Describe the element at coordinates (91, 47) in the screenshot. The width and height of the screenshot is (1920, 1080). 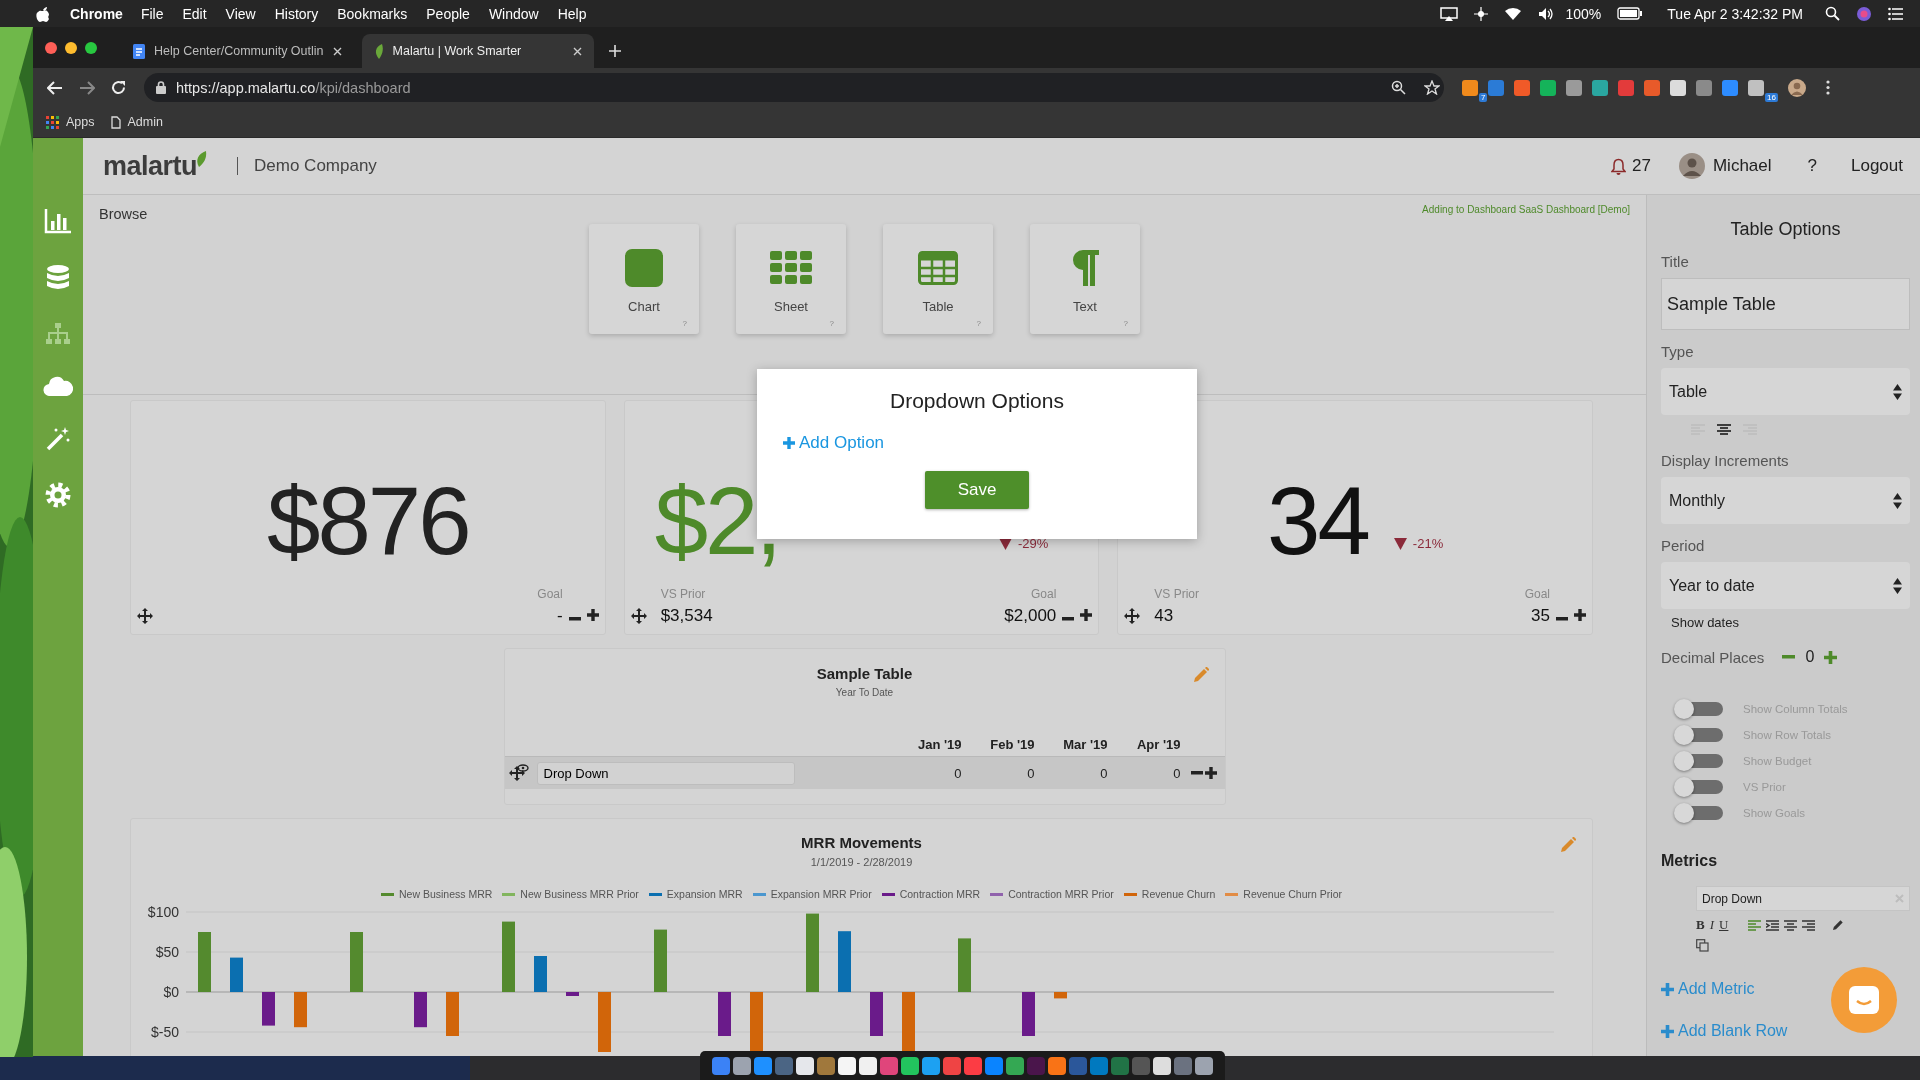
I see `zoom-window-button` at that location.